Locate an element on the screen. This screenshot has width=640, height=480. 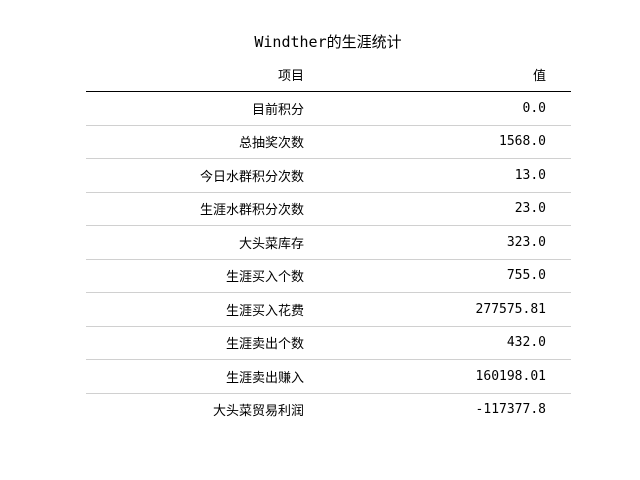
row-item-label: 生涯卖出个数 is located at coordinates (264, 345).